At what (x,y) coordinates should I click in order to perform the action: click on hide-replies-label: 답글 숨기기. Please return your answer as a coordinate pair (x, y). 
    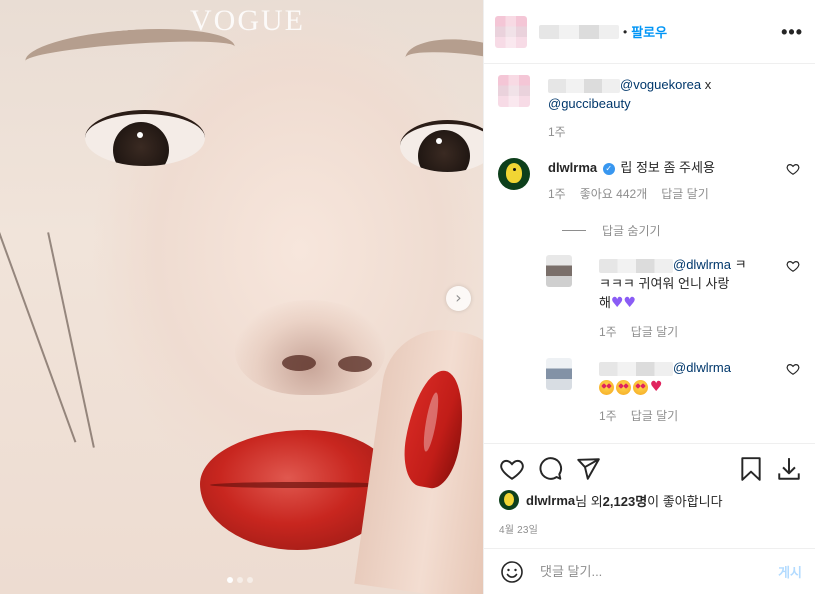
    Looking at the image, I should click on (631, 231).